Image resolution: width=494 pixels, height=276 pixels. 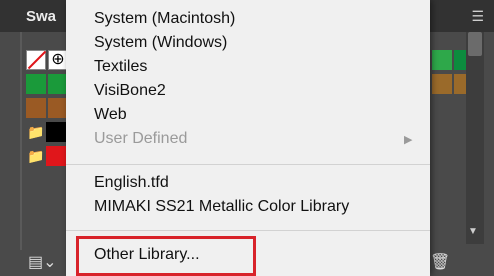 What do you see at coordinates (36, 60) in the screenshot?
I see `none-swatch` at bounding box center [36, 60].